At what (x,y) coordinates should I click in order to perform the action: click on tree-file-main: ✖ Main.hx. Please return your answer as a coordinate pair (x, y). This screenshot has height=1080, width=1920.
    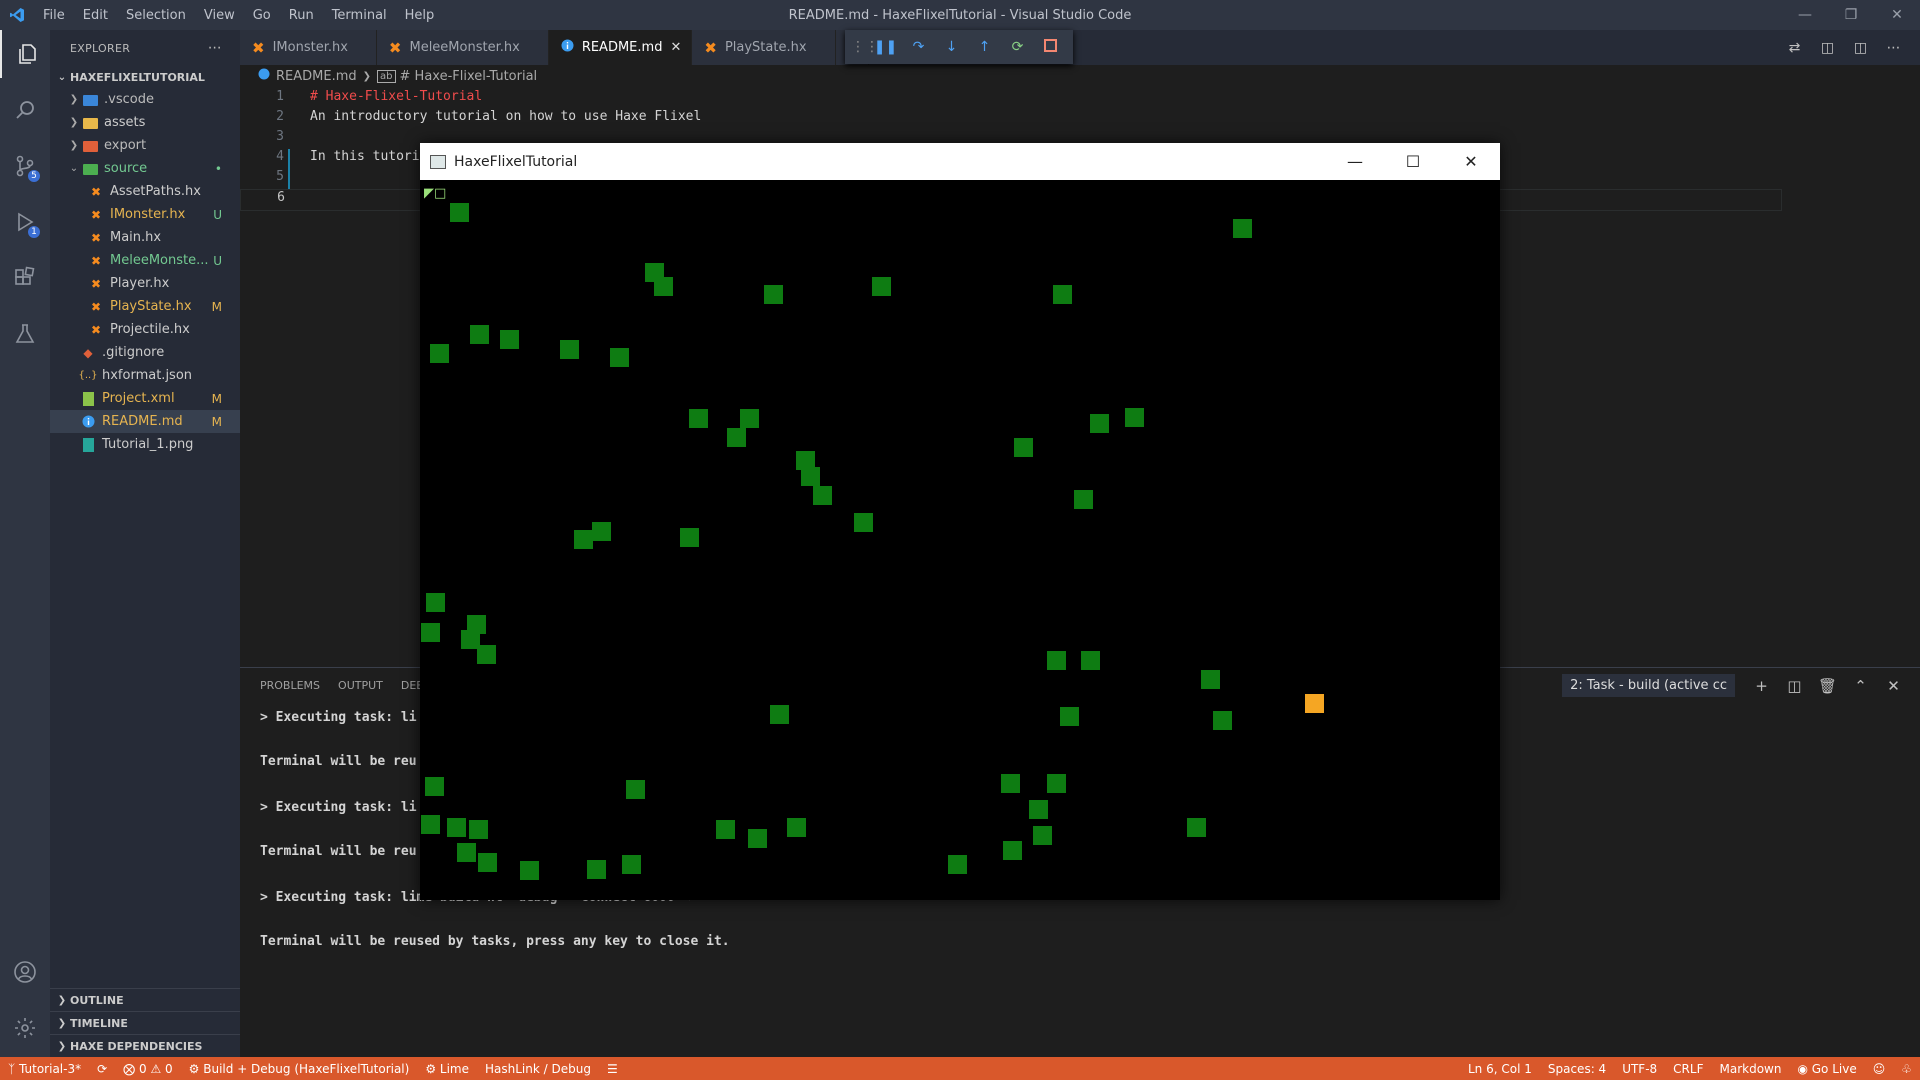
    Looking at the image, I should click on (145, 237).